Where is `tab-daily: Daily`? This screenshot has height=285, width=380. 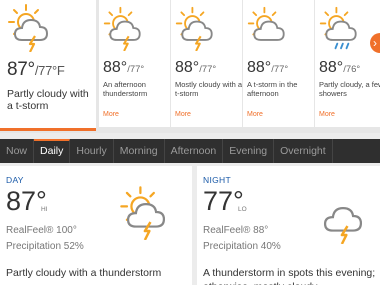 tab-daily: Daily is located at coordinates (52, 151).